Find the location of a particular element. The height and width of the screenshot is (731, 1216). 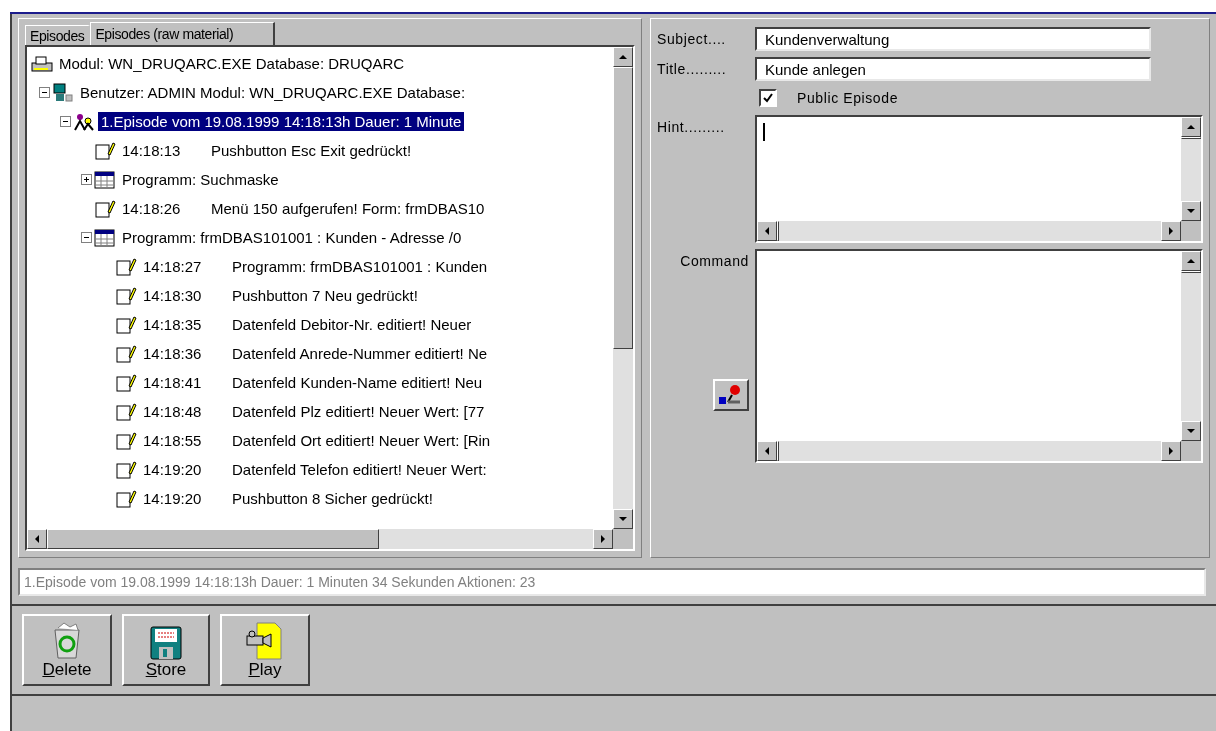

checkbox is located at coordinates (768, 98).